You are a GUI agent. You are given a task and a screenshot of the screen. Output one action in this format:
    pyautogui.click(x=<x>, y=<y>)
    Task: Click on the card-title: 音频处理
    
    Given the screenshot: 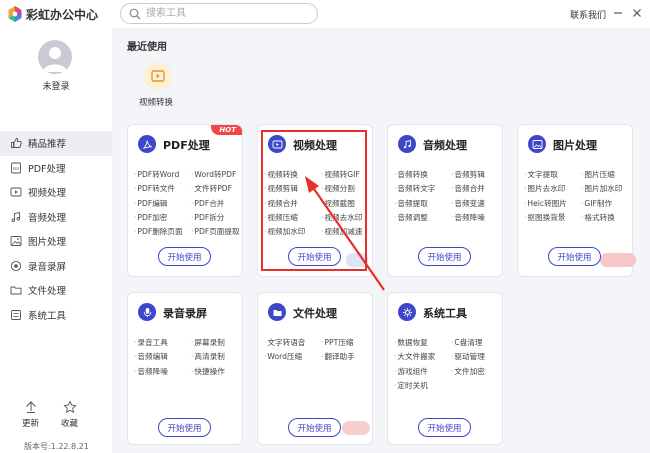 What is the action you would take?
    pyautogui.click(x=445, y=145)
    